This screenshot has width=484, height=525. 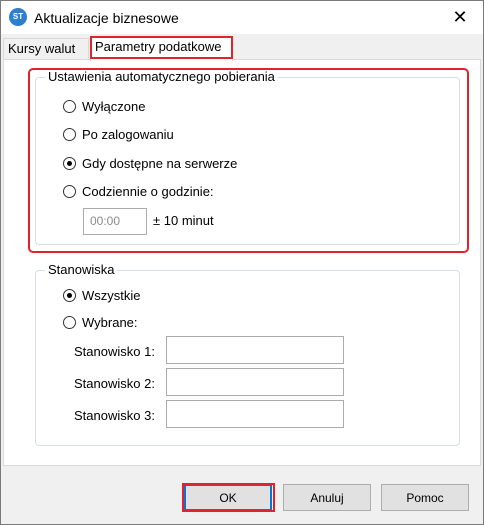 I want to click on radio-wszystkie: Wszystkie, so click(x=102, y=295).